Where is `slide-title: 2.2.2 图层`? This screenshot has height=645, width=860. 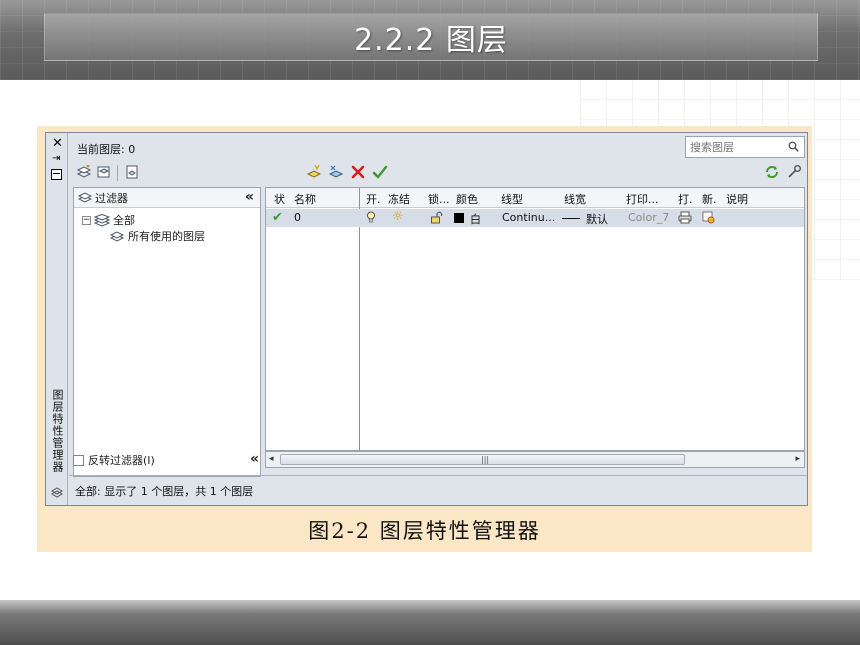 slide-title: 2.2.2 图层 is located at coordinates (431, 40).